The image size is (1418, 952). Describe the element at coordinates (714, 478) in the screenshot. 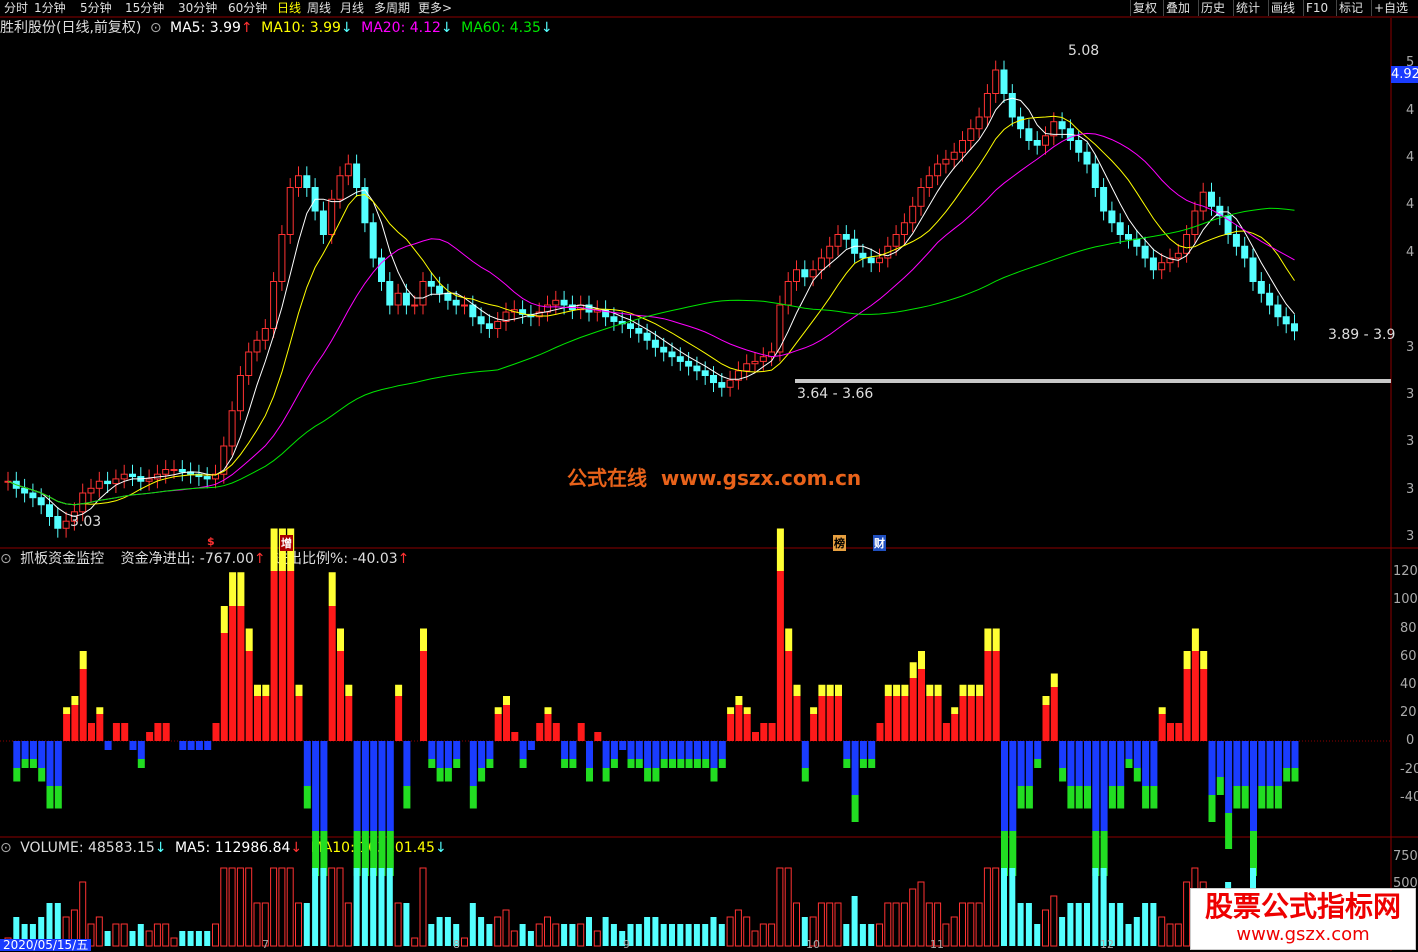

I see `watermark-text: 公式在线 www.gszx.com.cn` at that location.